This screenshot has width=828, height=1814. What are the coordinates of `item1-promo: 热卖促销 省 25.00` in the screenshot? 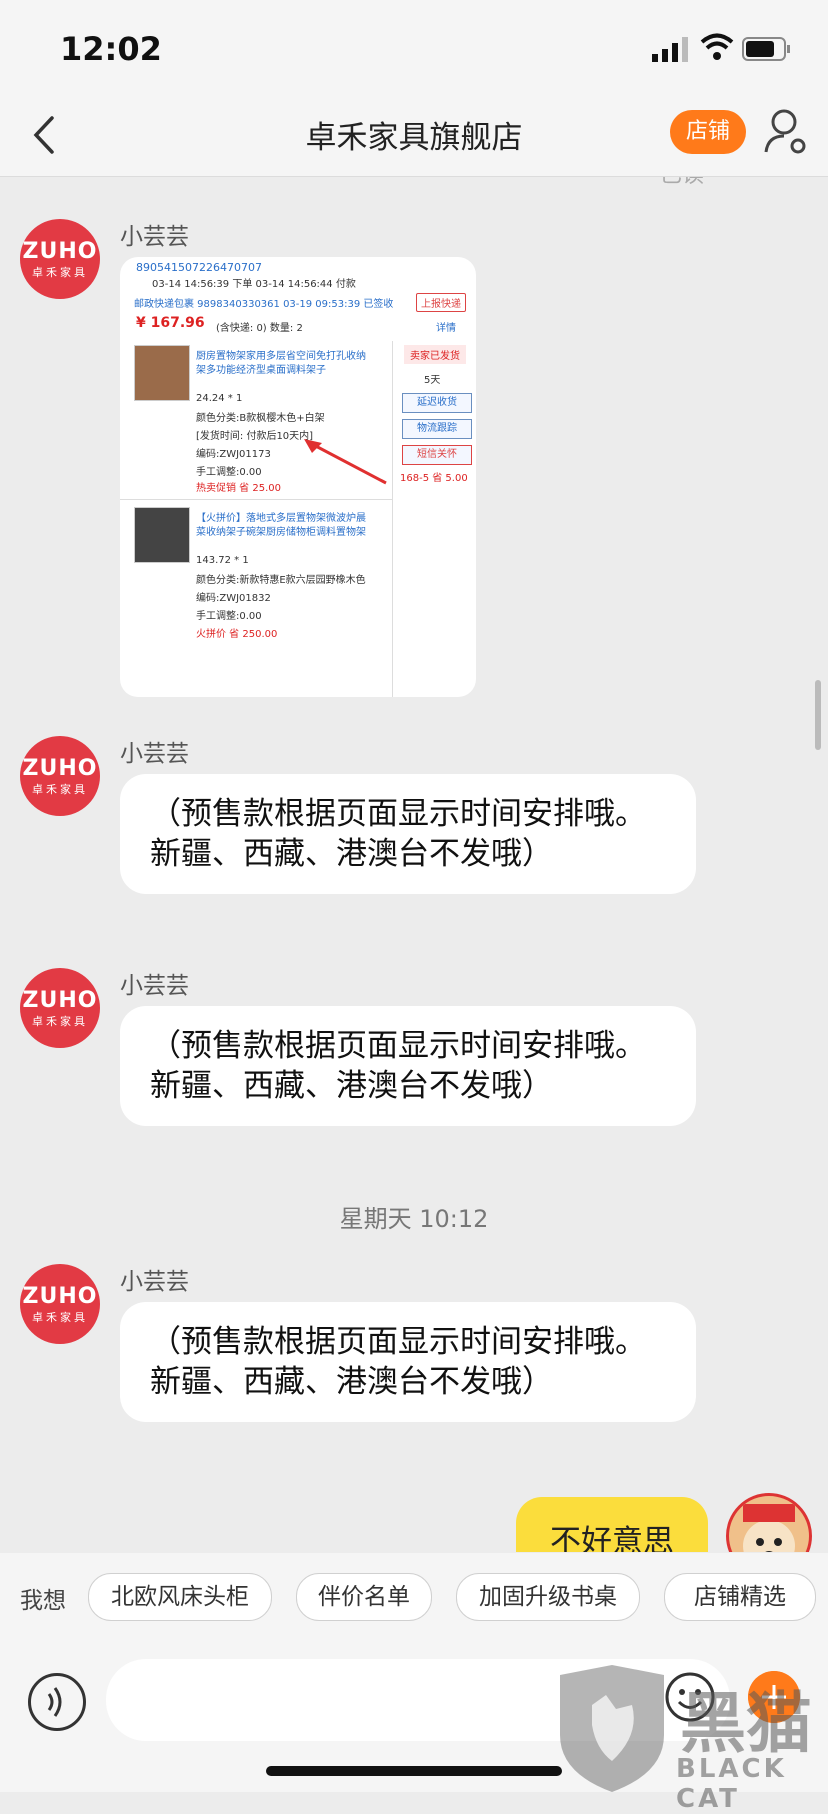 It's located at (238, 488).